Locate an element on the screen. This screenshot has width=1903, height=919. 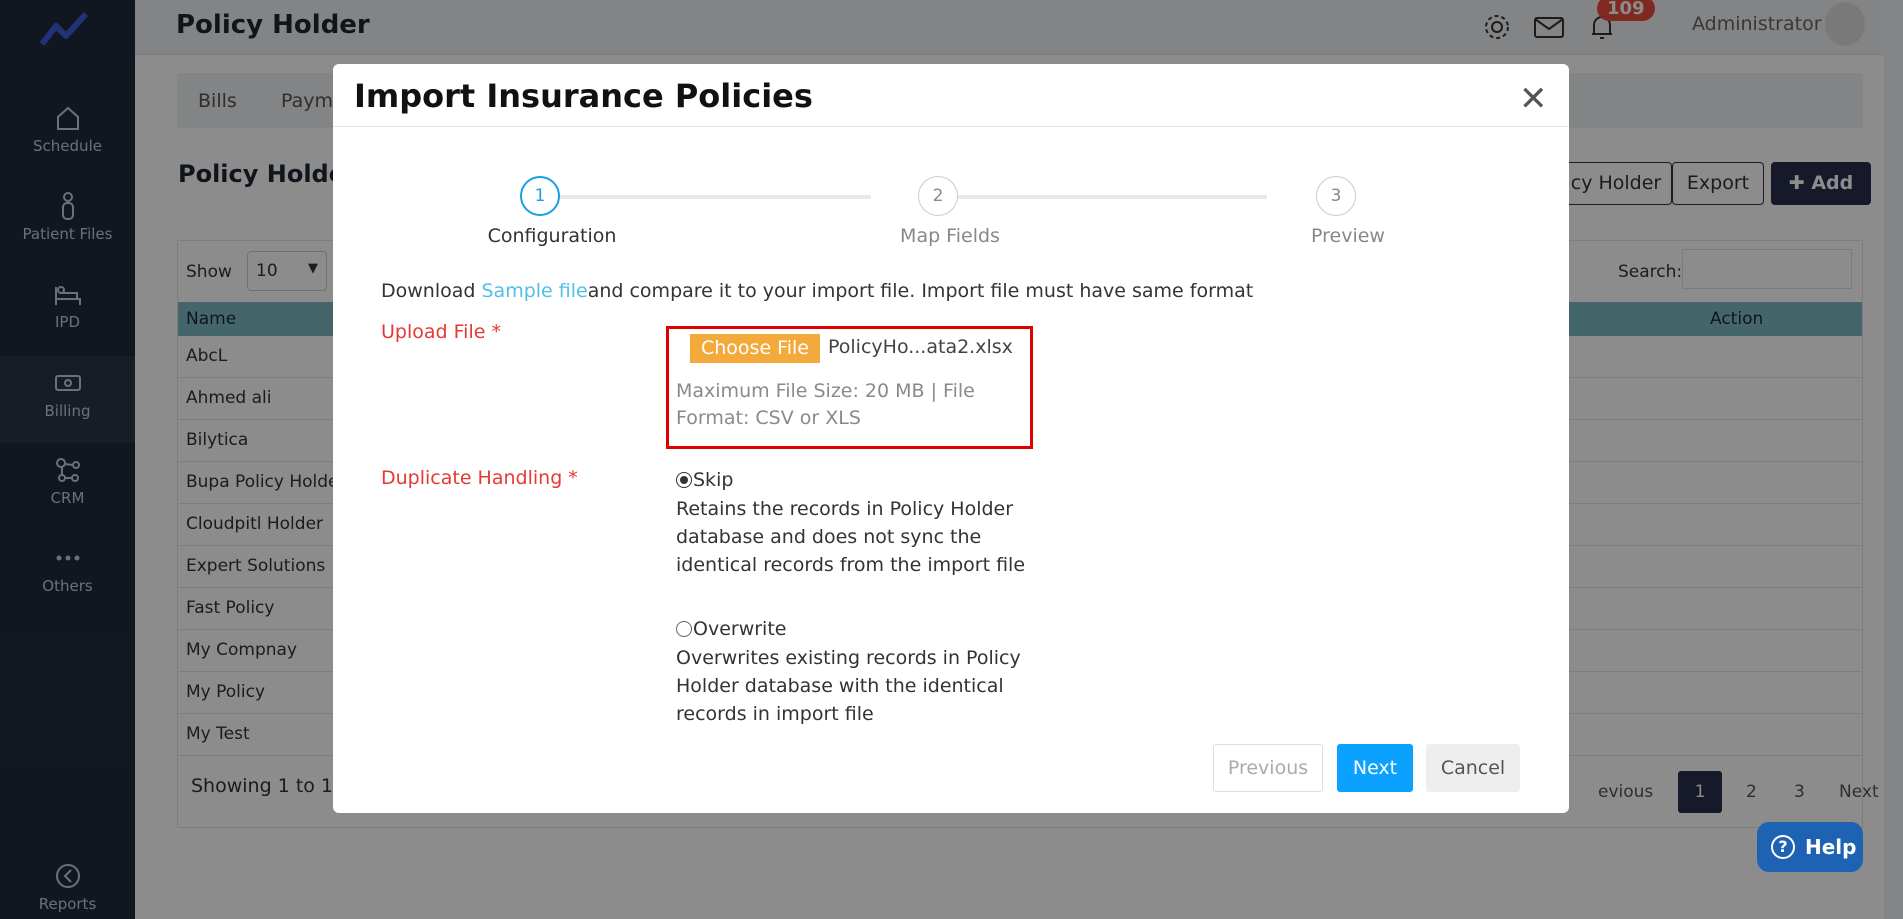
choose-file-button: Choose File is located at coordinates (755, 348).